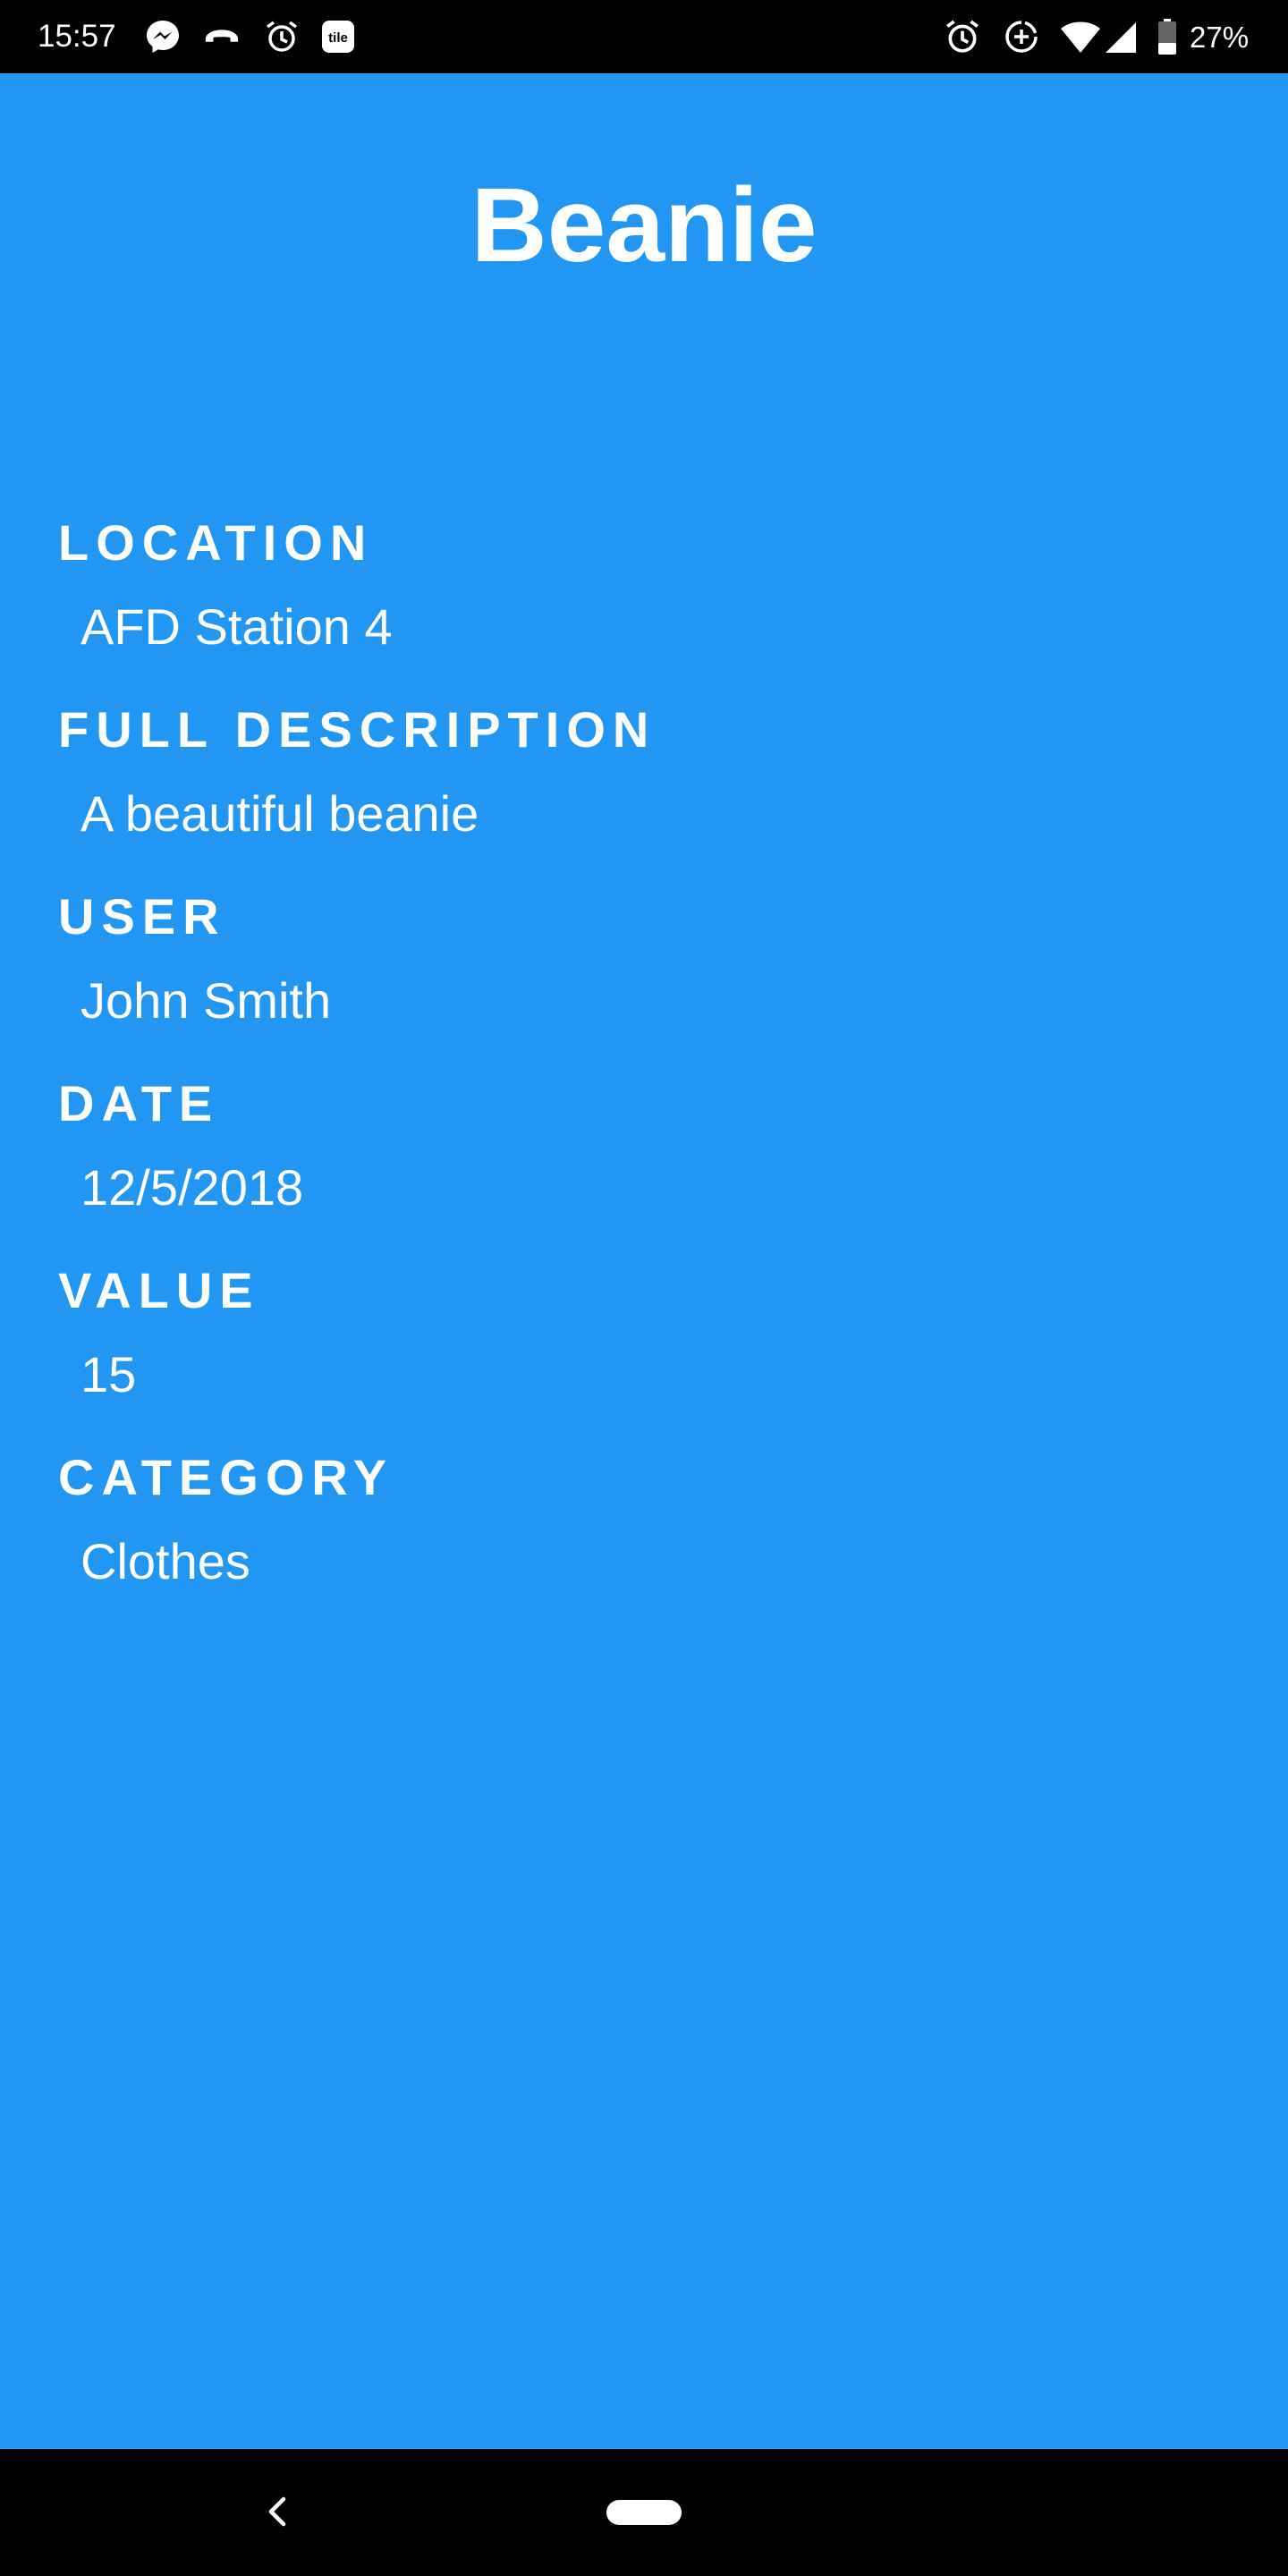 Image resolution: width=1288 pixels, height=2576 pixels. I want to click on battery-icon, so click(1167, 36).